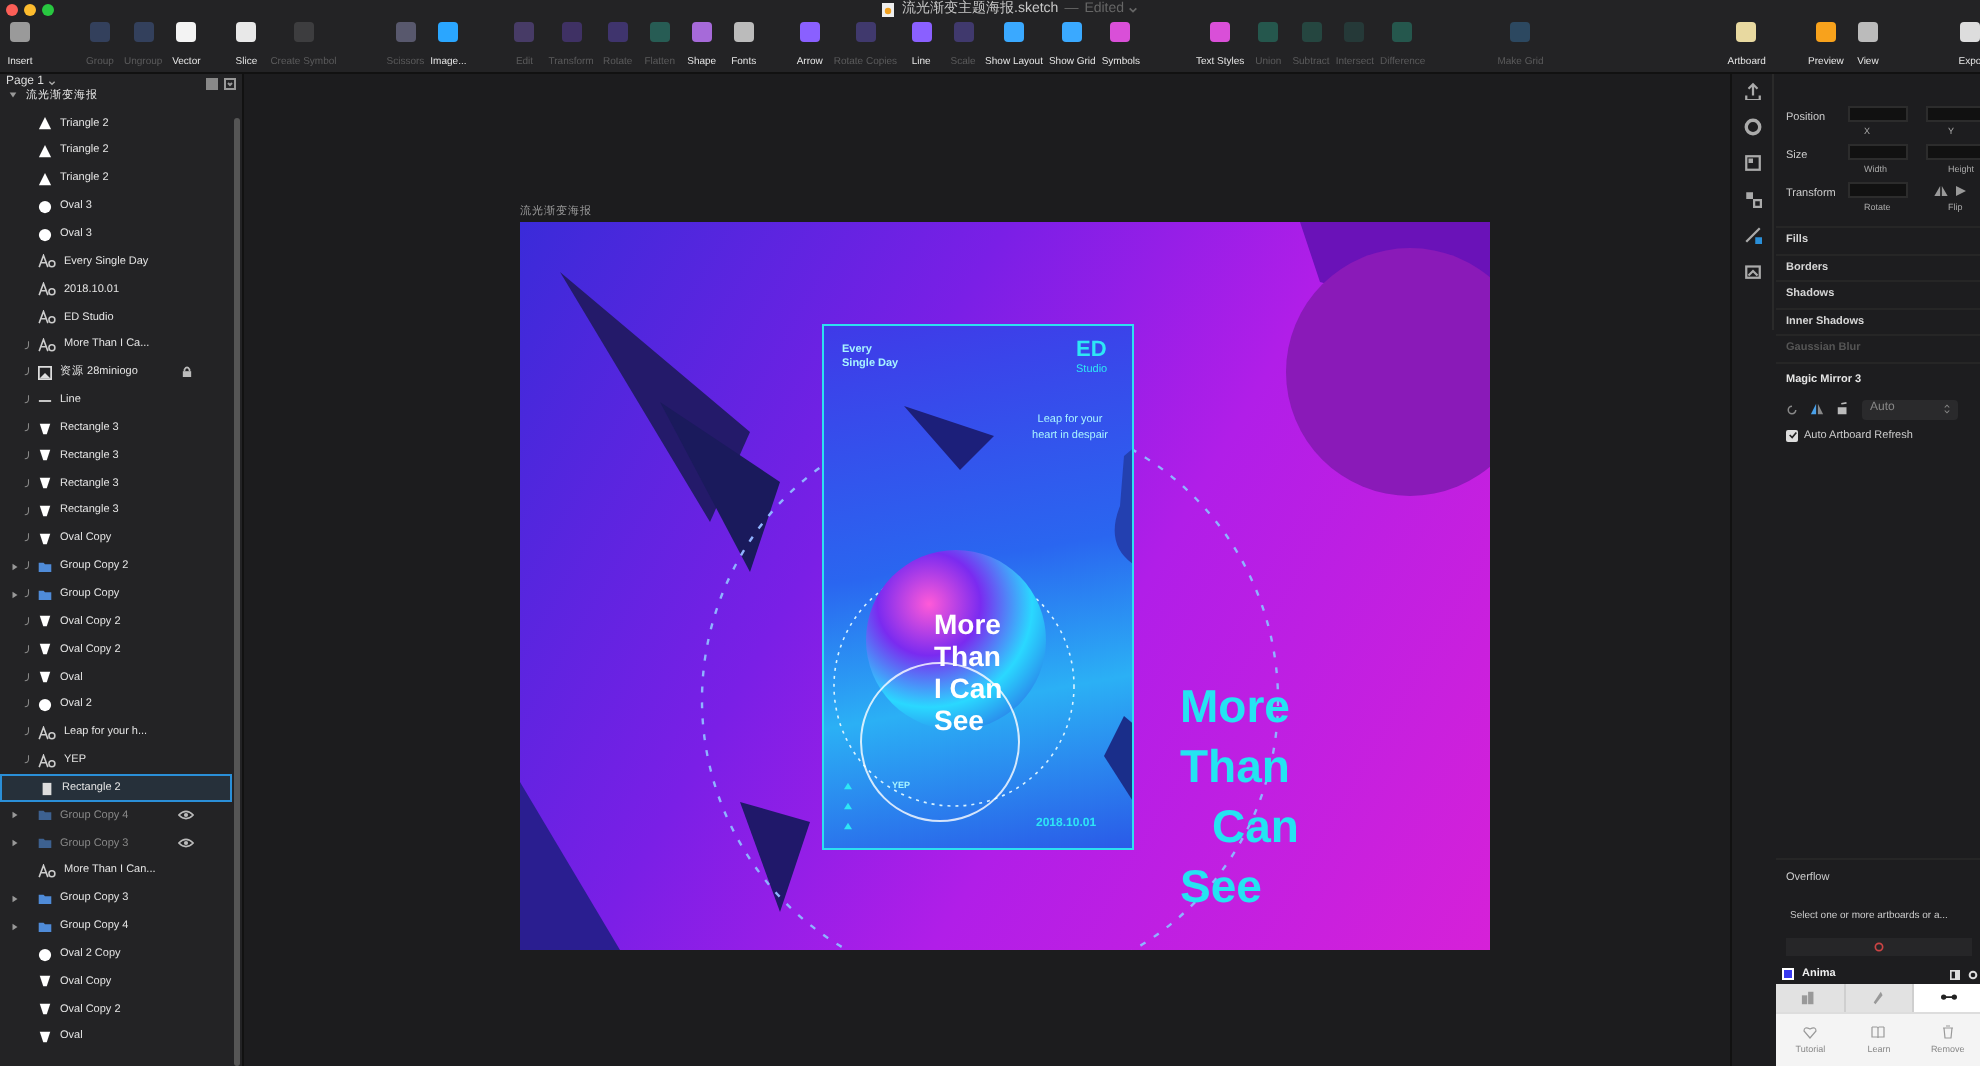  I want to click on close-button, so click(12, 10).